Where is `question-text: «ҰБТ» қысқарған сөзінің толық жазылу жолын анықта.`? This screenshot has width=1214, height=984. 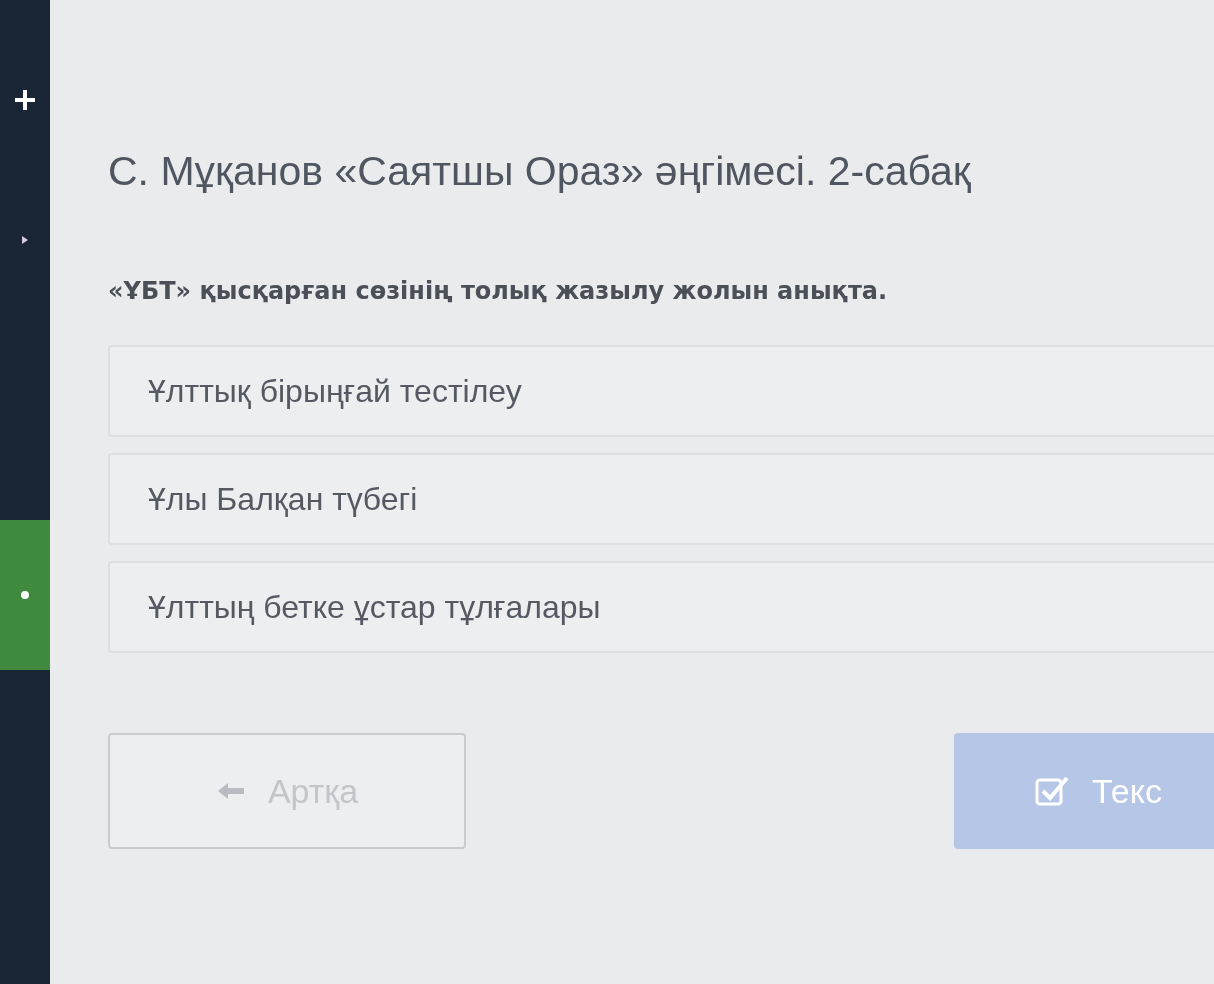 question-text: «ҰБТ» қысқарған сөзінің толық жазылу жолын анықта. is located at coordinates (498, 291).